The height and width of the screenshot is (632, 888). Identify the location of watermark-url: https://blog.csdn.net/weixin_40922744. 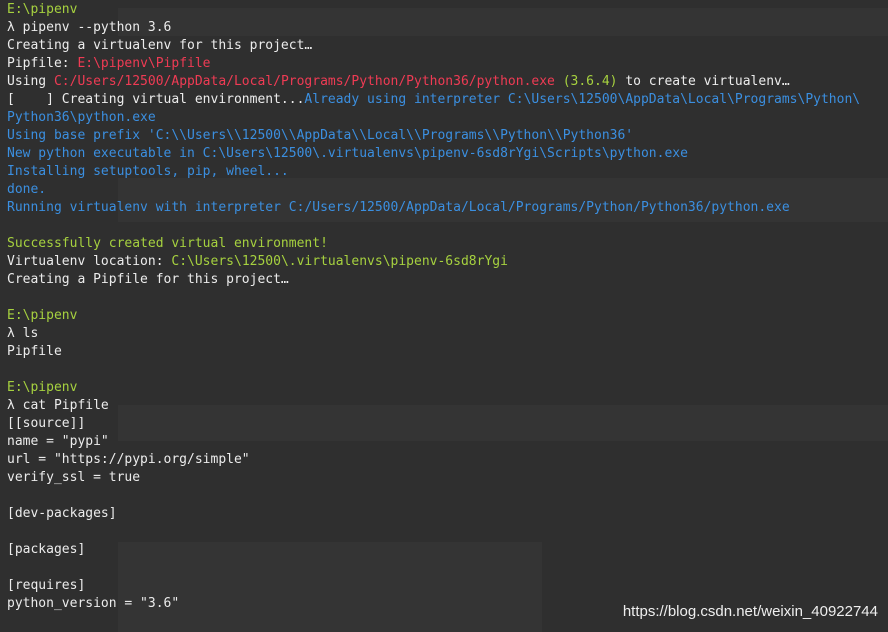
(750, 611).